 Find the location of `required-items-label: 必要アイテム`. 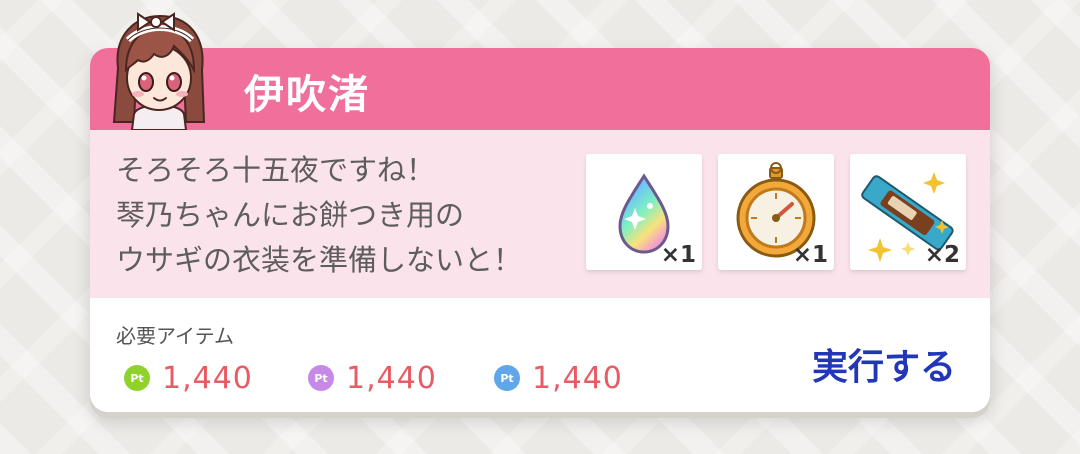

required-items-label: 必要アイテム is located at coordinates (175, 336).